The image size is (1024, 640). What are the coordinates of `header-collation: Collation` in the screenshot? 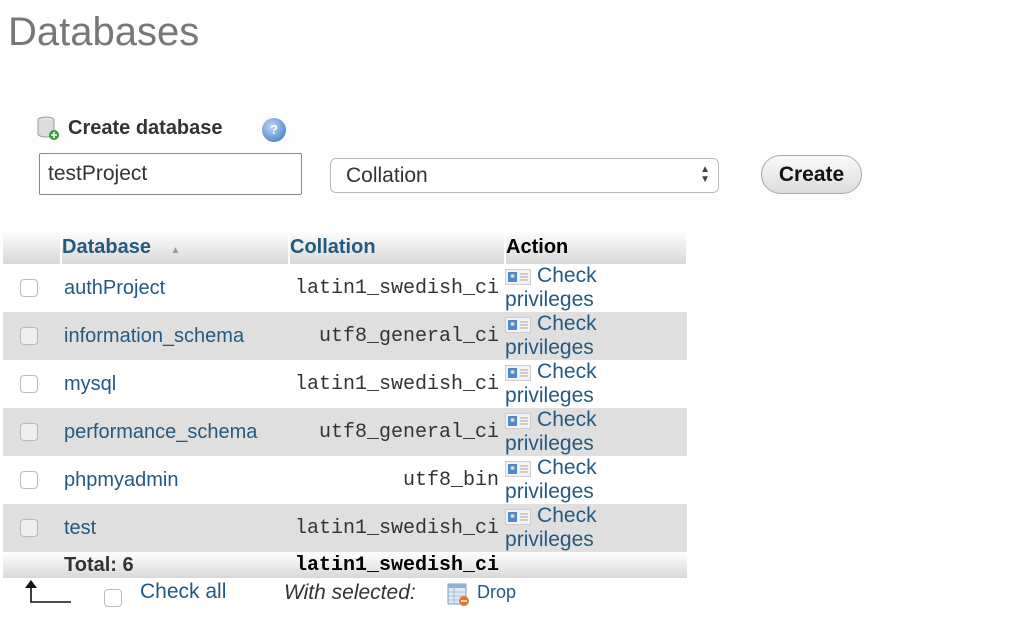 It's located at (398, 247).